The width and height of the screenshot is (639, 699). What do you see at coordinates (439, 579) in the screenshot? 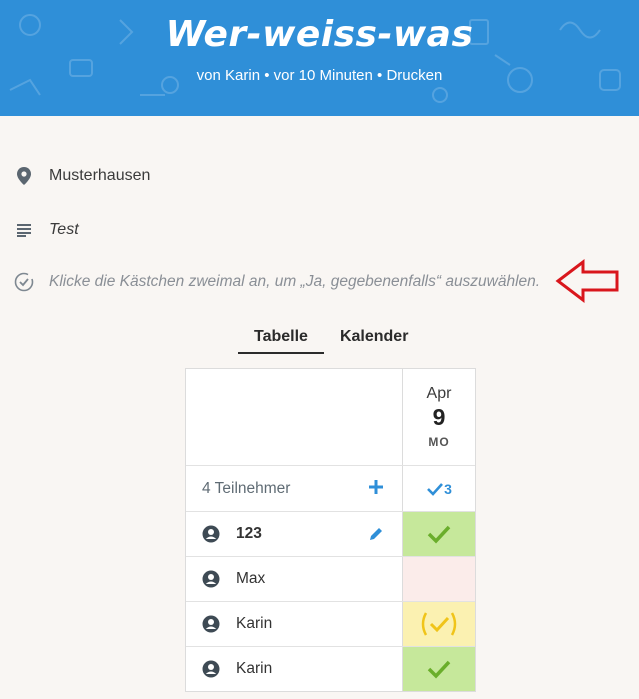
I see `vote-cell-no` at bounding box center [439, 579].